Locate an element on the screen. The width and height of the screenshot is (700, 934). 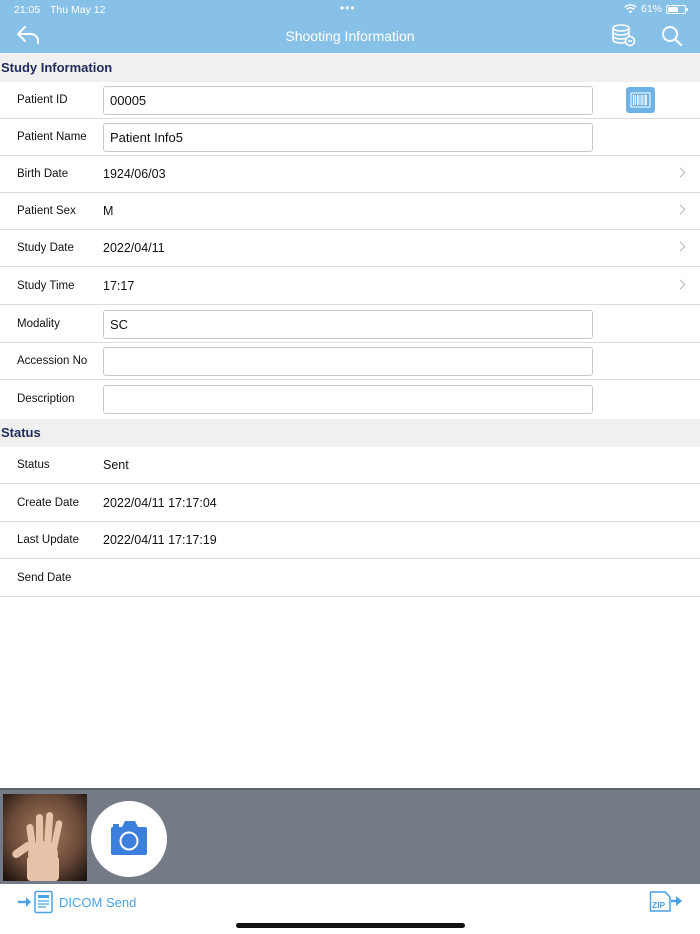
accession-no-input is located at coordinates (348, 361).